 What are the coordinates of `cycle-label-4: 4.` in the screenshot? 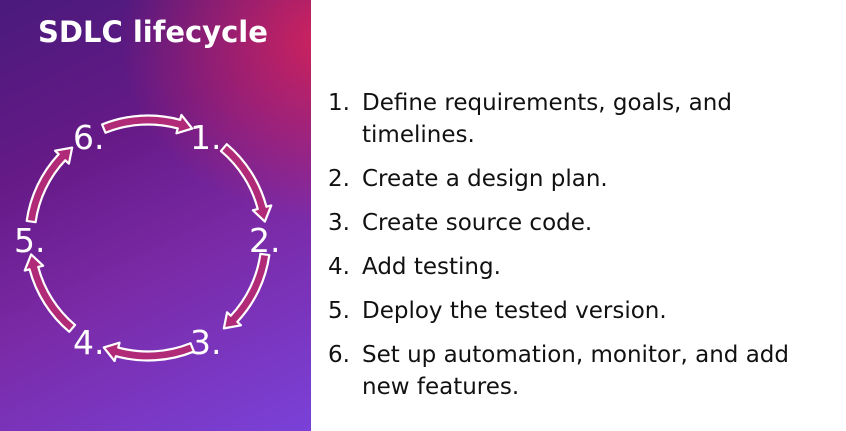 It's located at (89, 342).